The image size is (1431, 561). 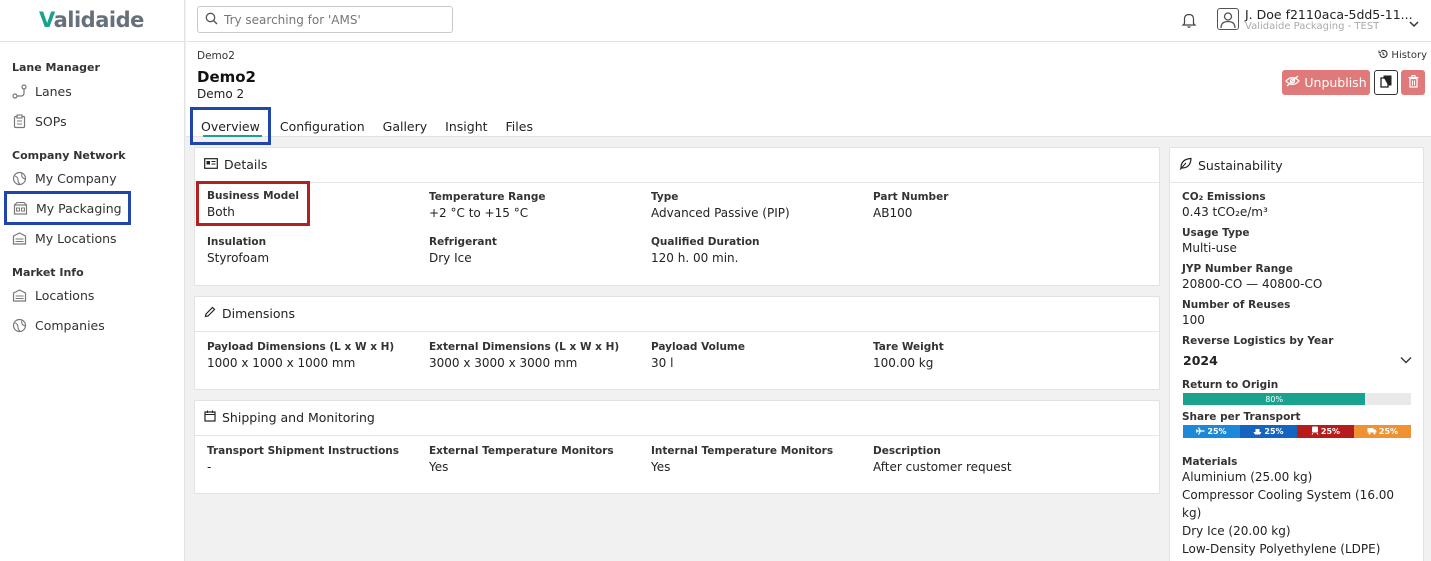 I want to click on field-transport-instructions: Transport Shipment Instructions -, so click(x=303, y=459).